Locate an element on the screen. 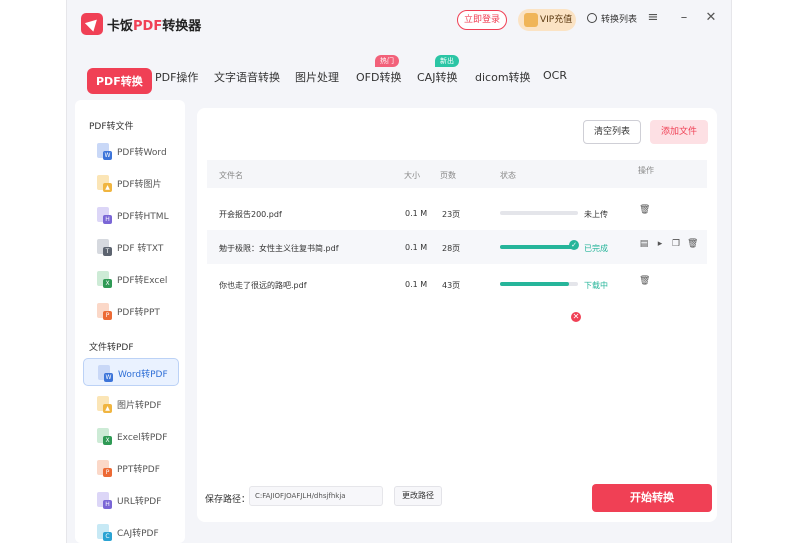 This screenshot has height=543, width=800. file-name: 你也走了很远的路吧.pdf is located at coordinates (263, 285).